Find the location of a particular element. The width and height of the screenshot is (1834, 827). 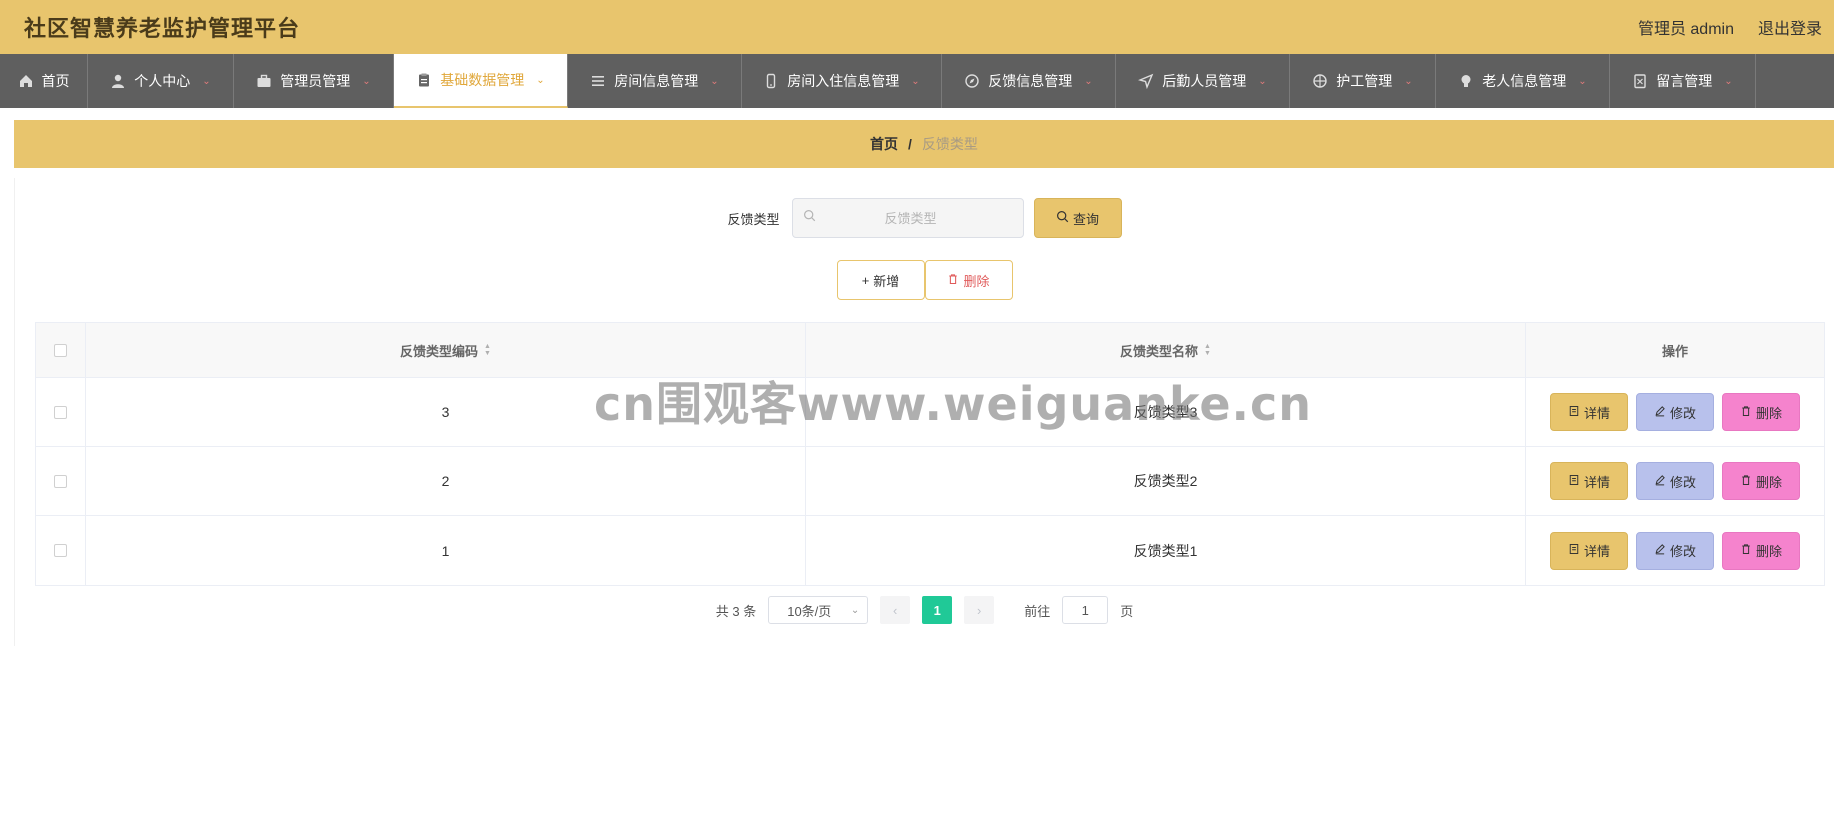

query-button: 查询 is located at coordinates (1077, 218).